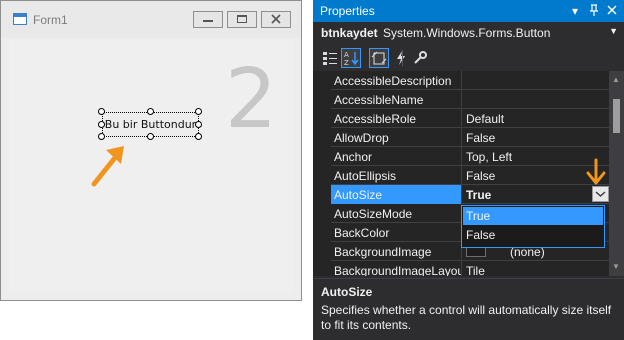 The height and width of the screenshot is (340, 624). Describe the element at coordinates (533, 216) in the screenshot. I see `dropdown-option-true: True` at that location.